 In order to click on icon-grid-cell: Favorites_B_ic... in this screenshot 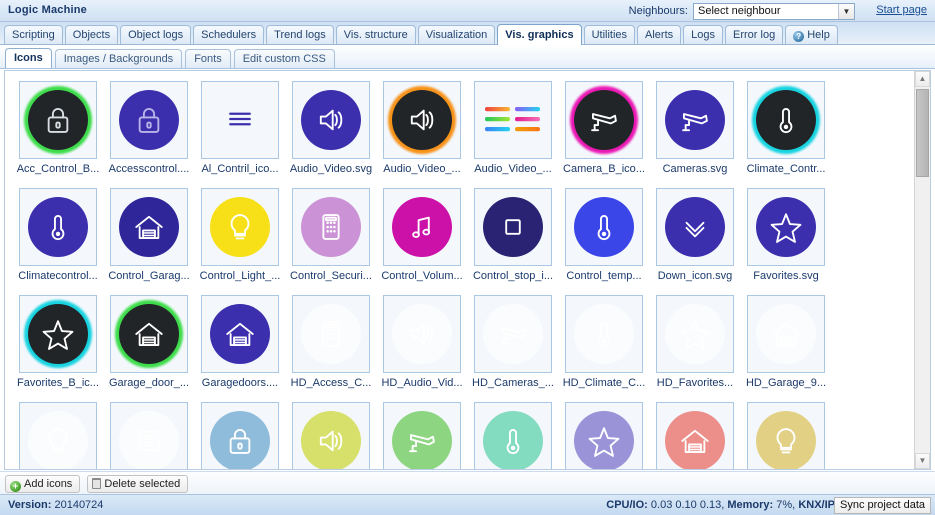, I will do `click(58, 343)`.